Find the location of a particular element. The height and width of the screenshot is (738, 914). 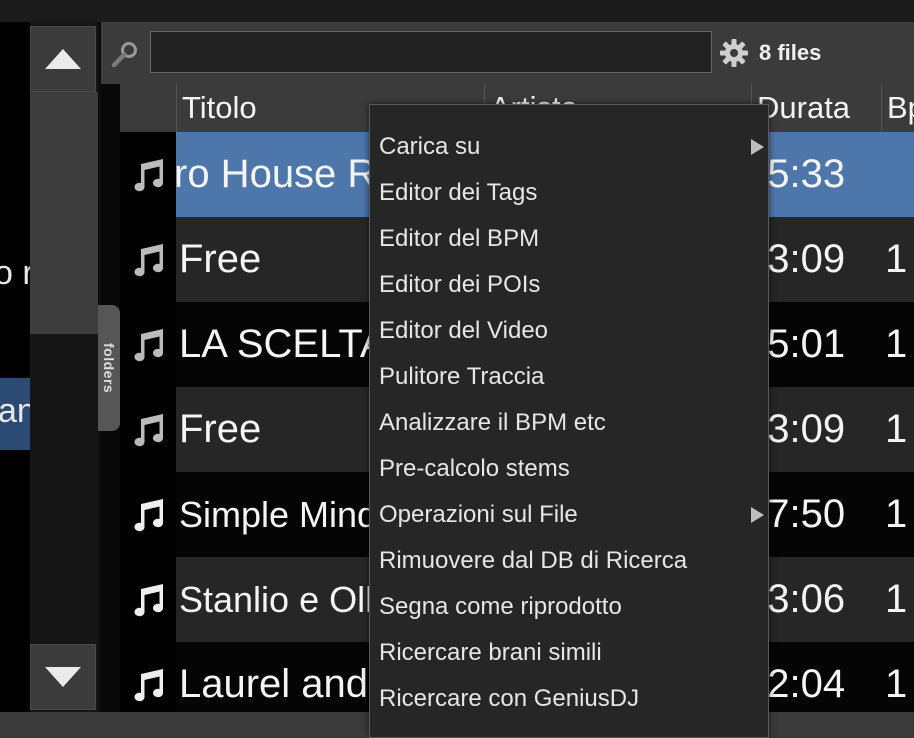

folders-tab-label: folders is located at coordinates (109, 368).